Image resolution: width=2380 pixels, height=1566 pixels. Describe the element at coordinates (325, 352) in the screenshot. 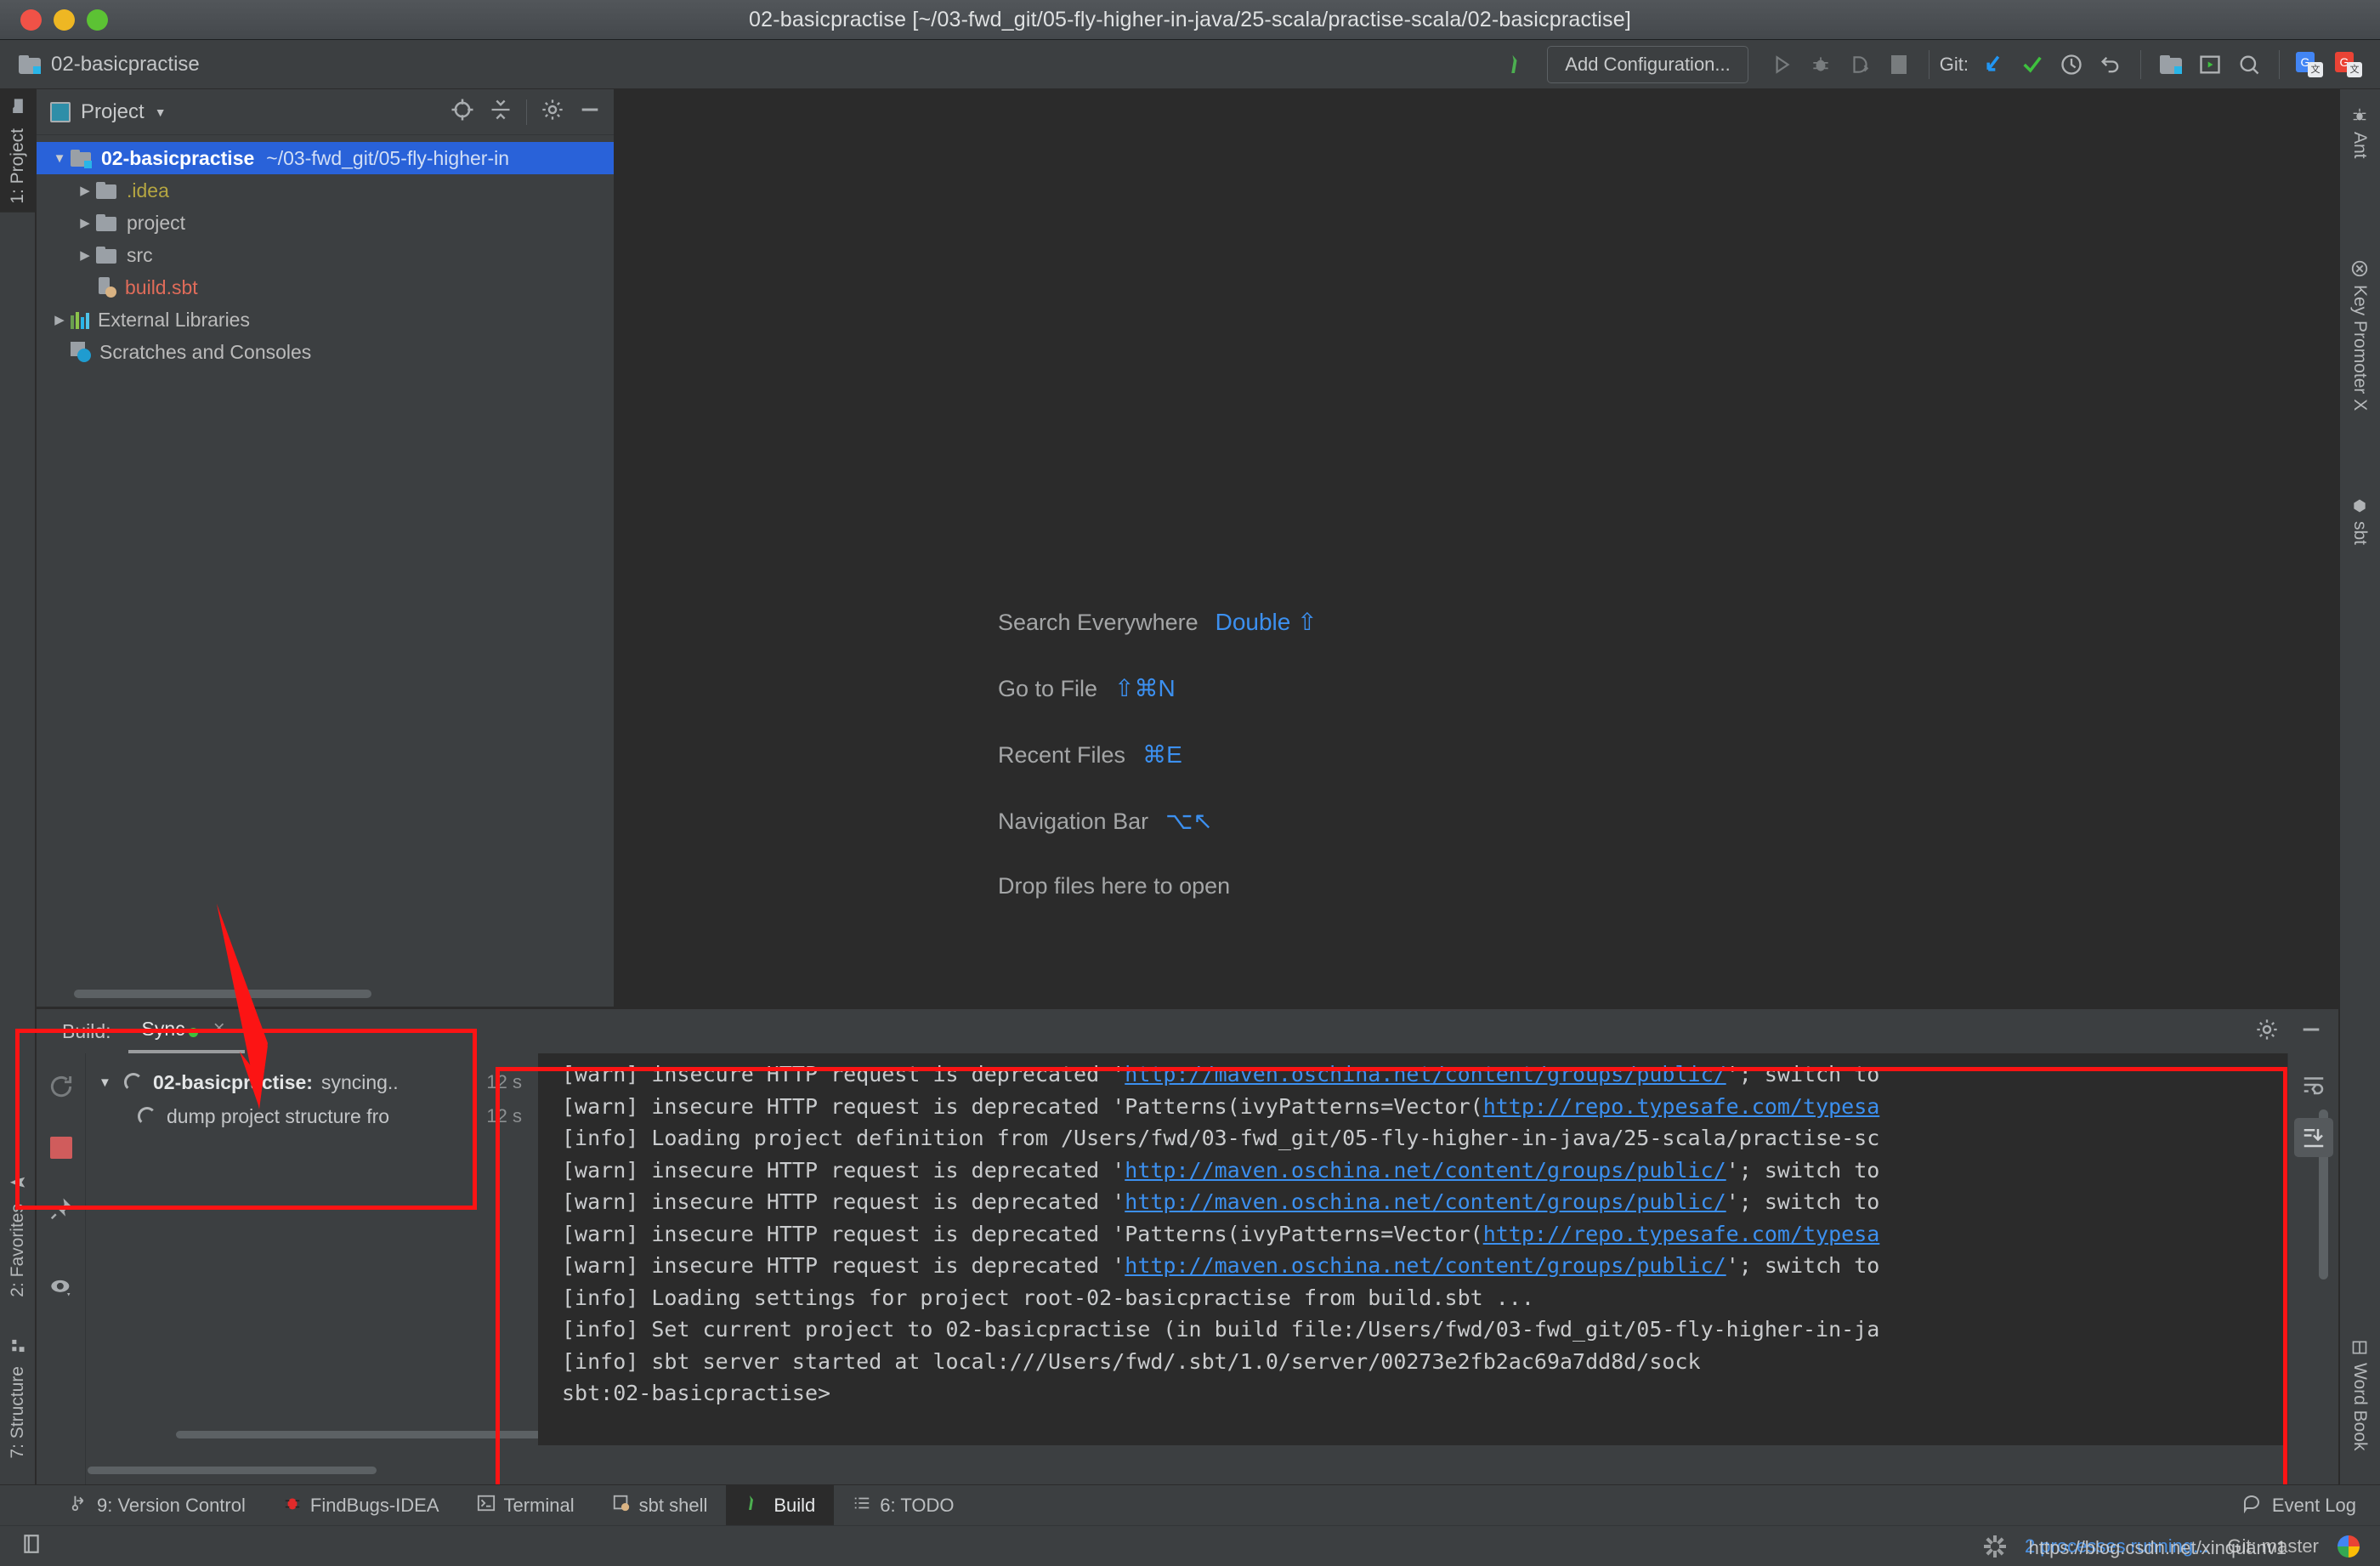

I see `tree-node-scratches: Scratches and Consoles` at that location.